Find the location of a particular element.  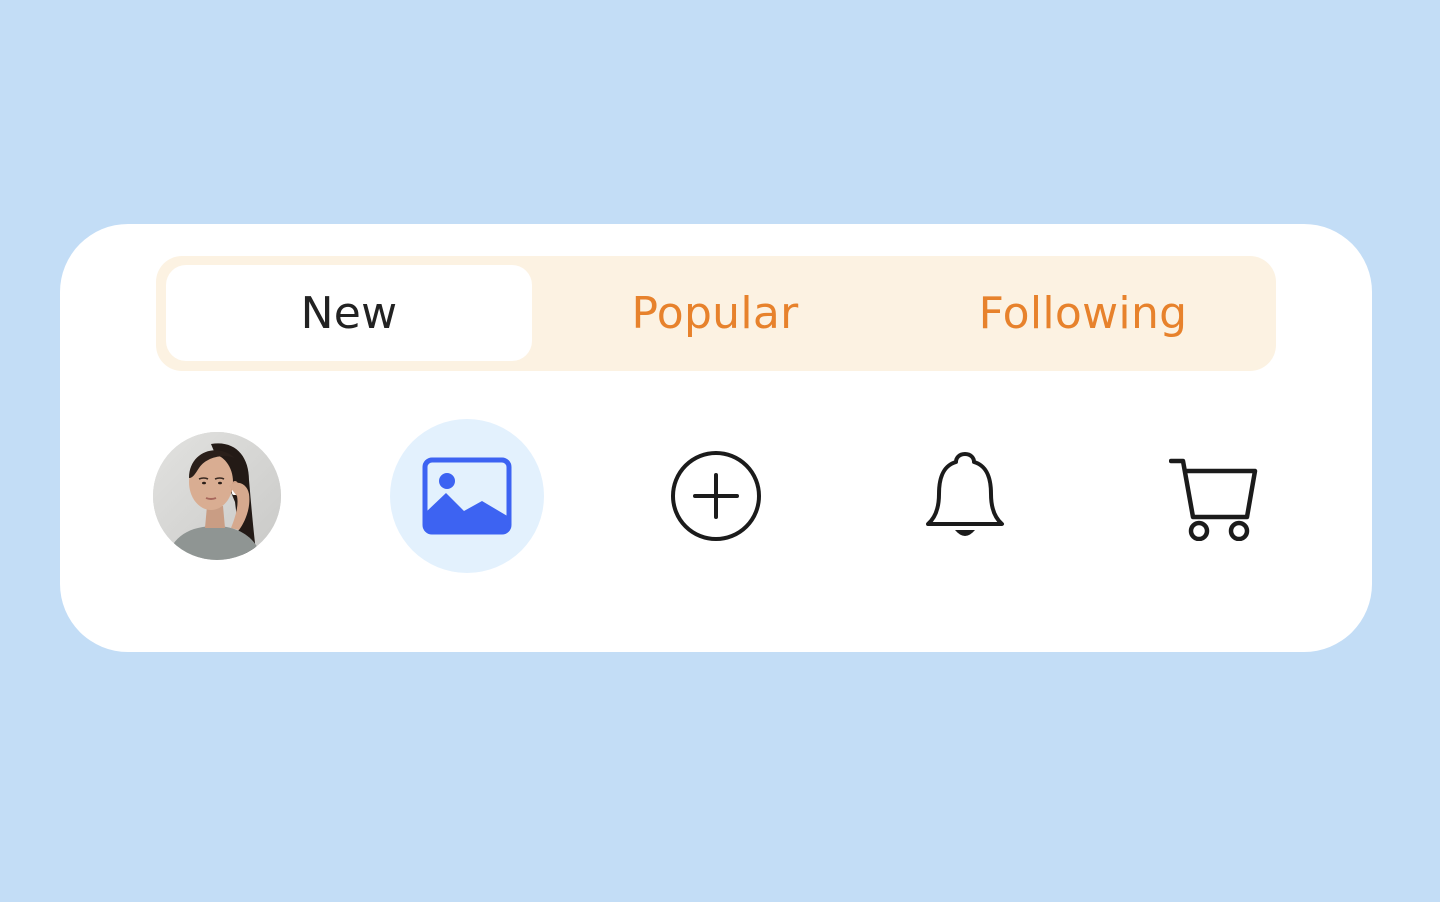

bell-icon is located at coordinates (965, 494).